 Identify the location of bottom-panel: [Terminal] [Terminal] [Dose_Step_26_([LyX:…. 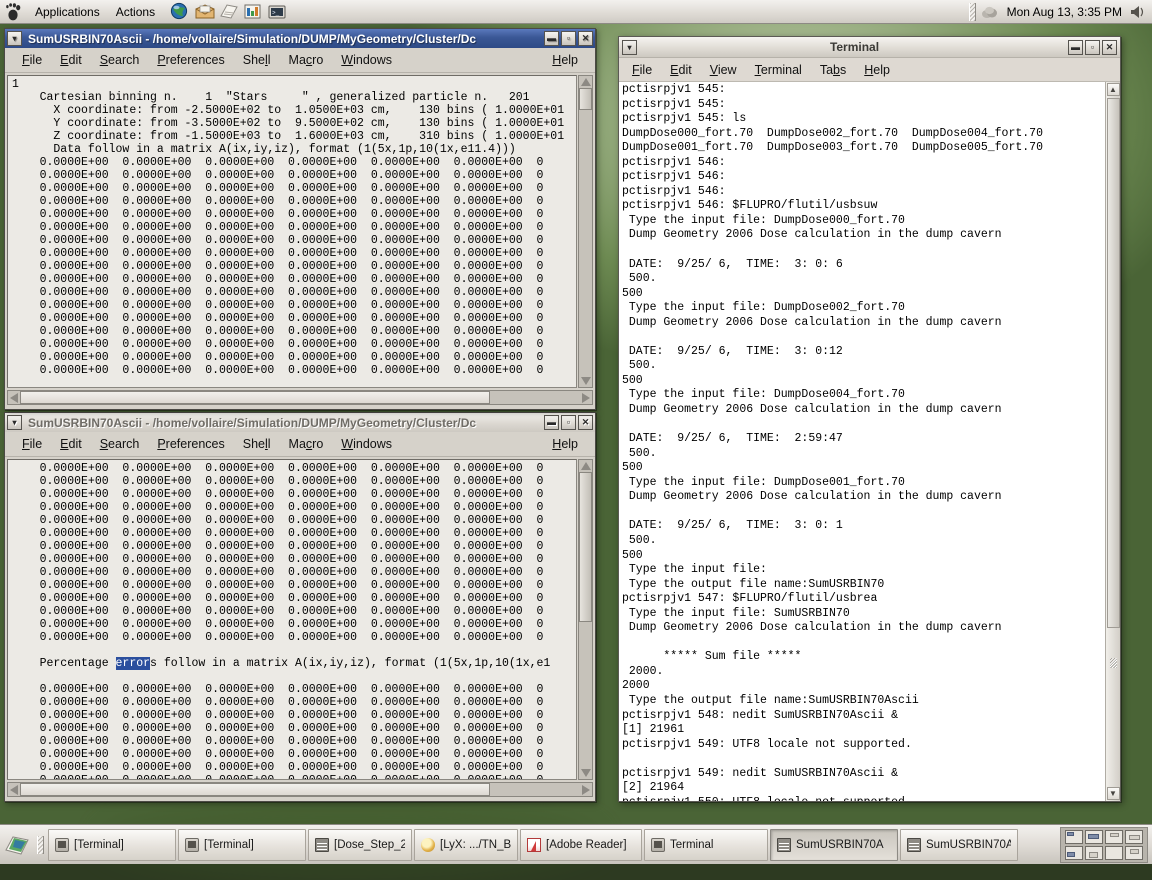
(576, 844).